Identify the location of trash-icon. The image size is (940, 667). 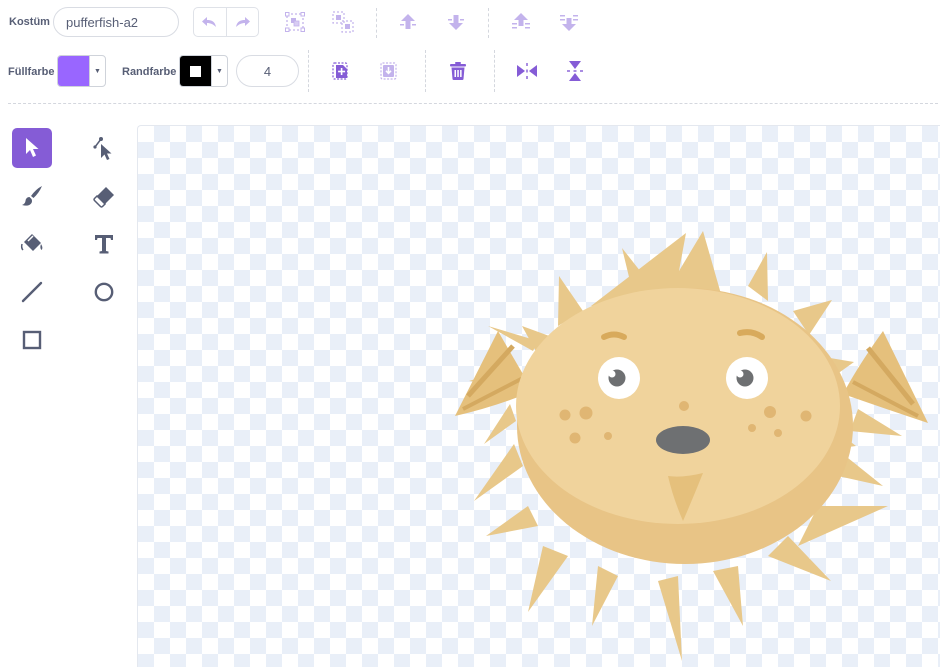
(458, 71).